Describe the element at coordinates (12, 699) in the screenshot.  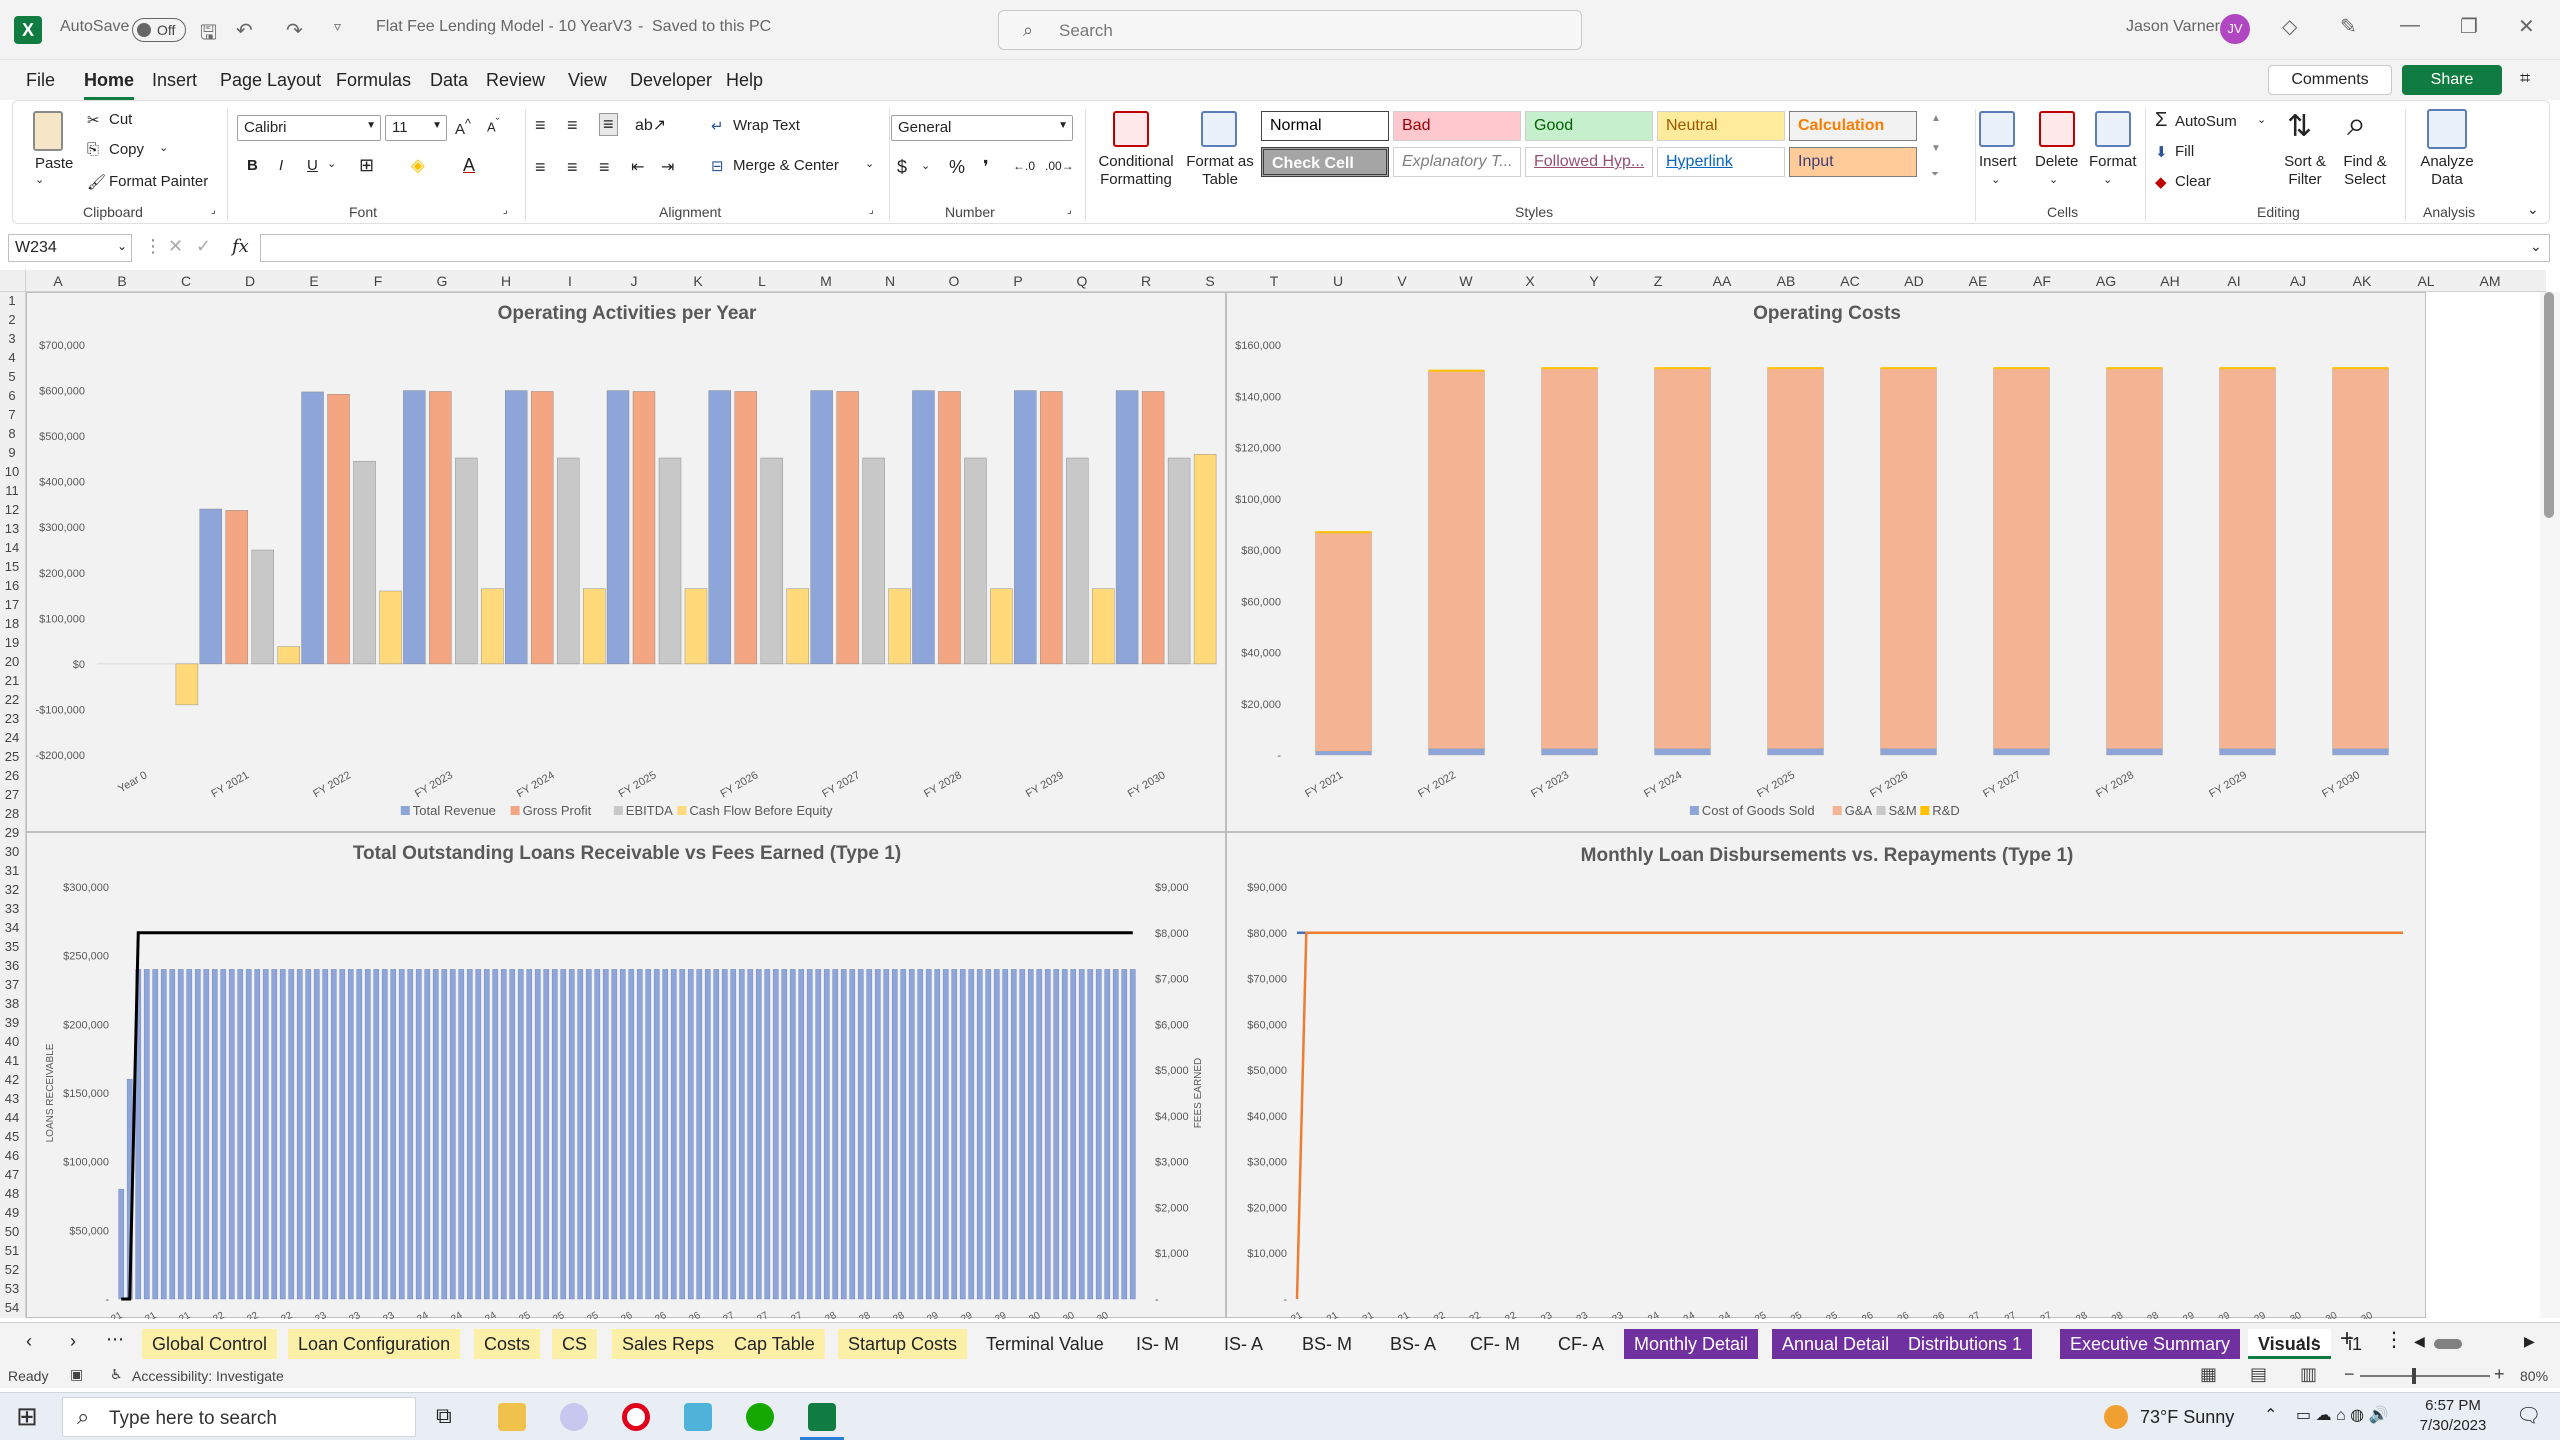
I see `row-header: 22` at that location.